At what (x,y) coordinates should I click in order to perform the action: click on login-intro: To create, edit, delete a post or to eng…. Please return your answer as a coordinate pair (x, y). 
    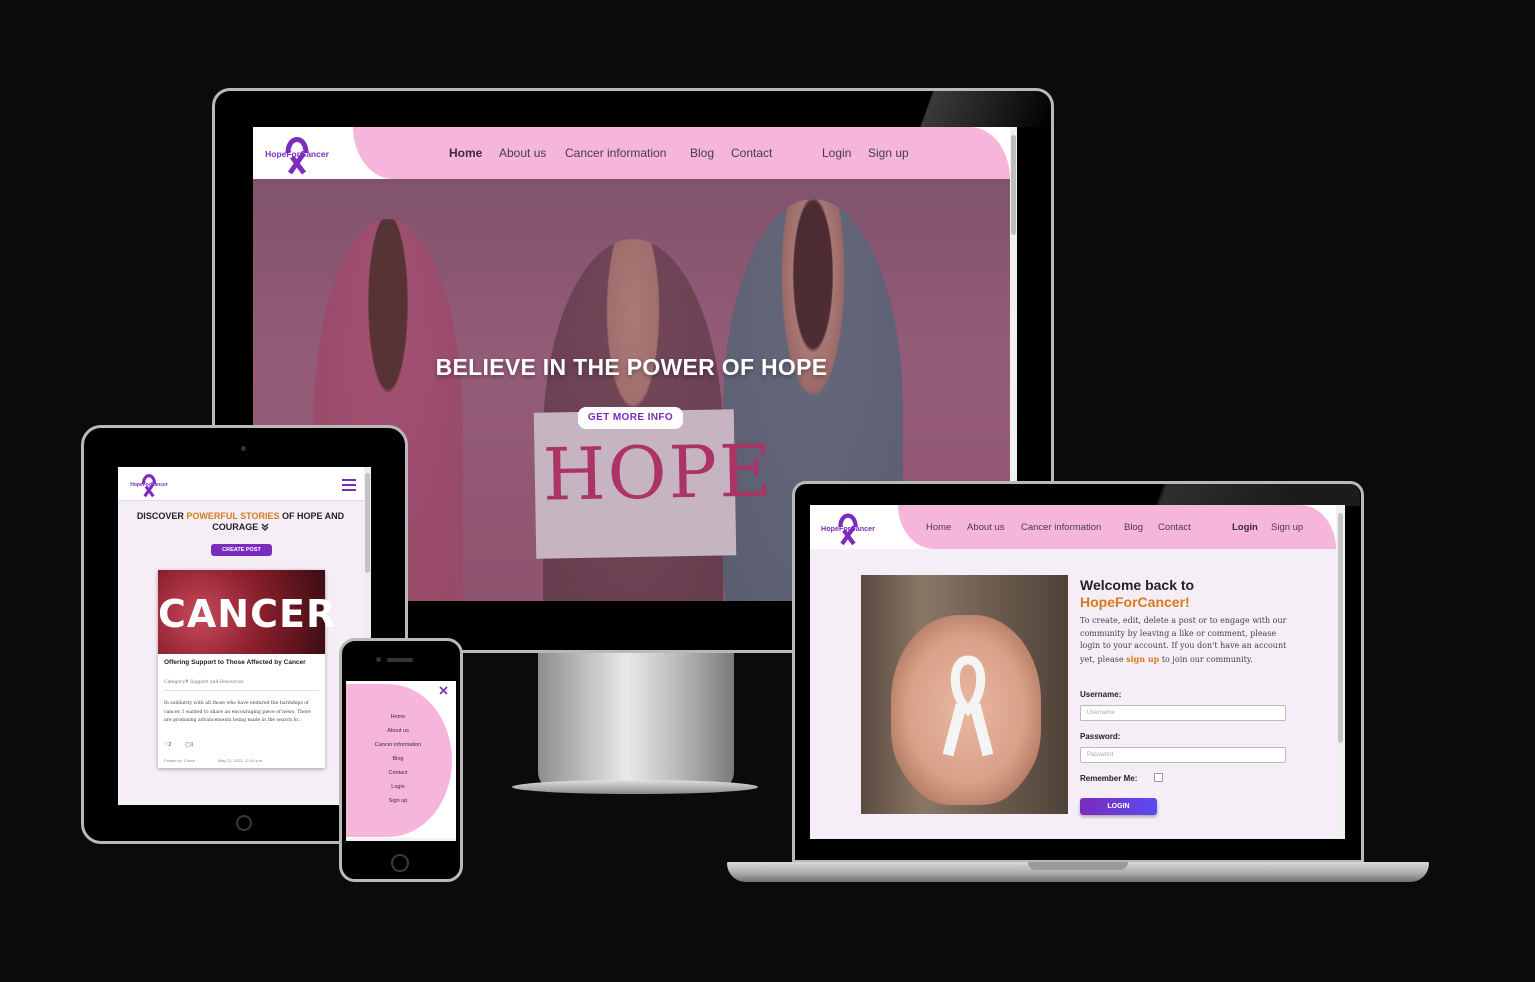
    Looking at the image, I should click on (1185, 640).